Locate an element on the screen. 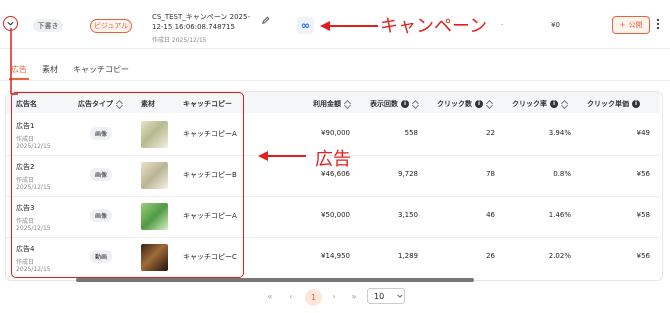  tab-catchcopy: キャッチコピー is located at coordinates (101, 69).